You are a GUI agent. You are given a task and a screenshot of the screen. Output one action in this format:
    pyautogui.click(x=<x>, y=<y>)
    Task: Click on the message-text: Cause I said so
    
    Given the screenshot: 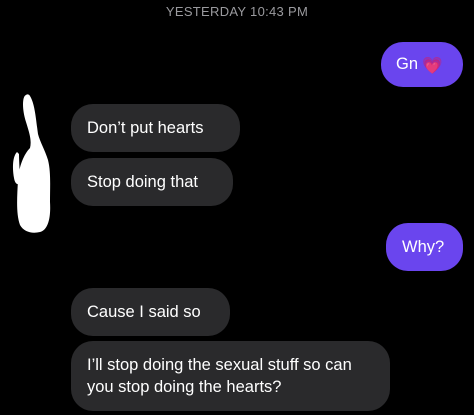 What is the action you would take?
    pyautogui.click(x=144, y=312)
    